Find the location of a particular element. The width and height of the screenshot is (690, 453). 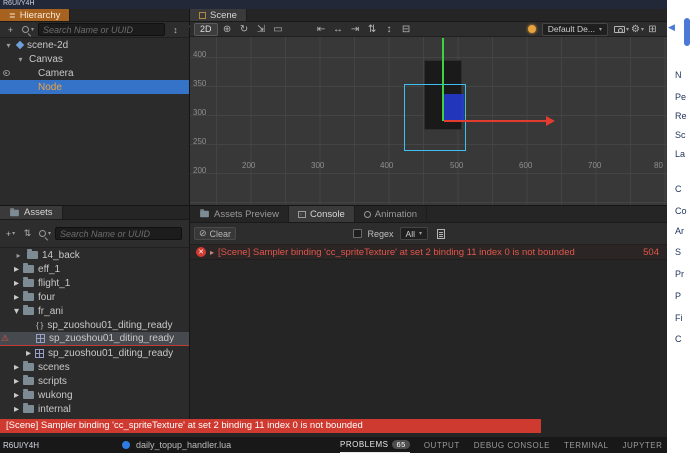

tab-problems: PROBLEMS 65 is located at coordinates (375, 445).